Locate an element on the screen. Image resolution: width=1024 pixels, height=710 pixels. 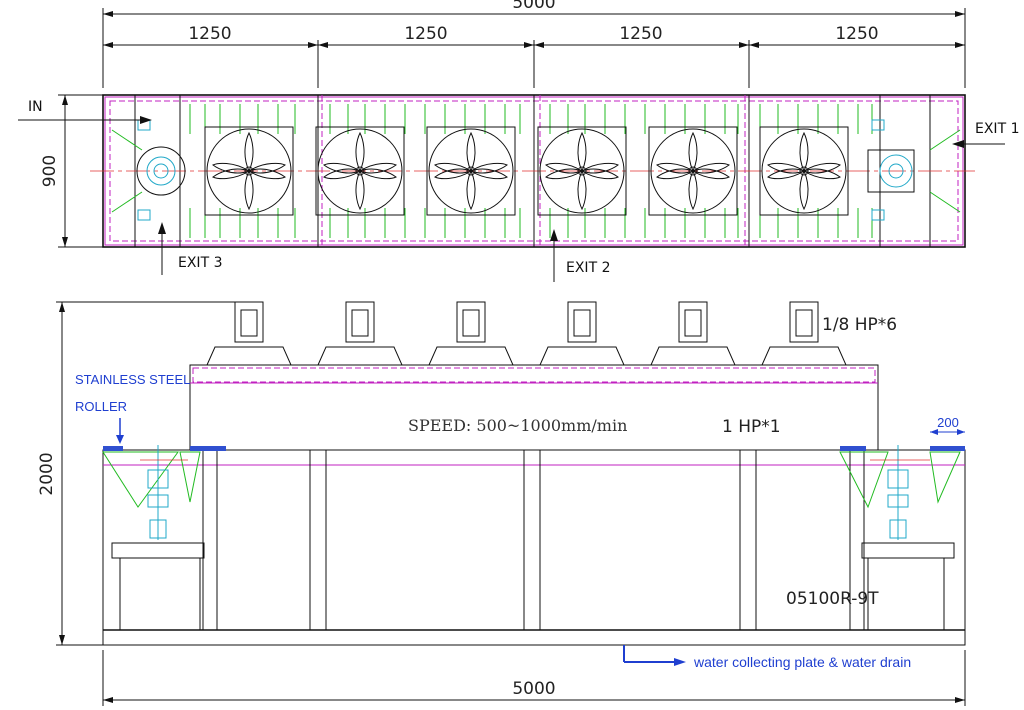
roller-label-line1: STAINLESS STEEL is located at coordinates (132, 379).